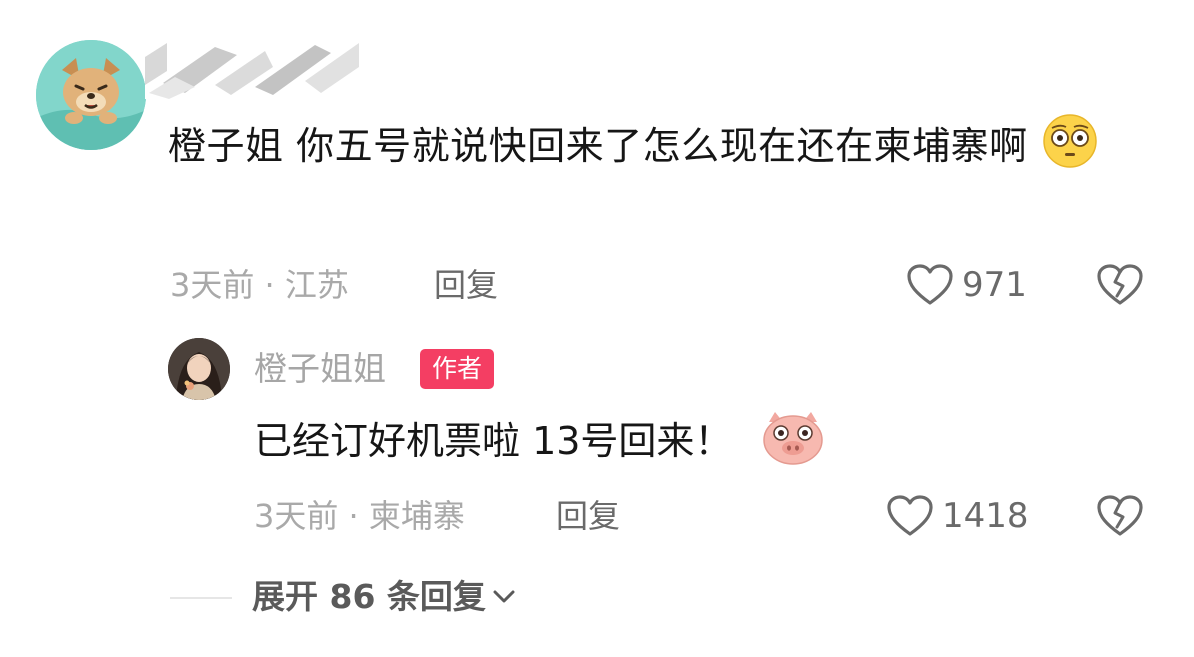  I want to click on reply-dislike-button, so click(1120, 518).